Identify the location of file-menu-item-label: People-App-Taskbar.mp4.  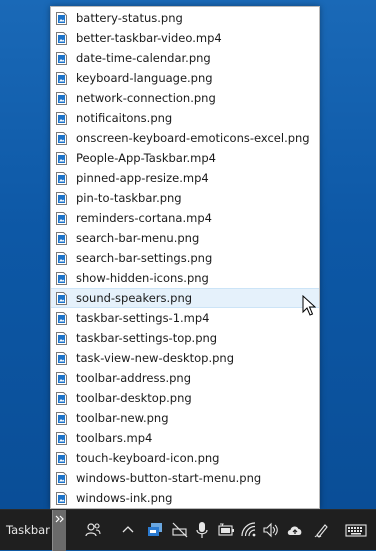
(146, 158).